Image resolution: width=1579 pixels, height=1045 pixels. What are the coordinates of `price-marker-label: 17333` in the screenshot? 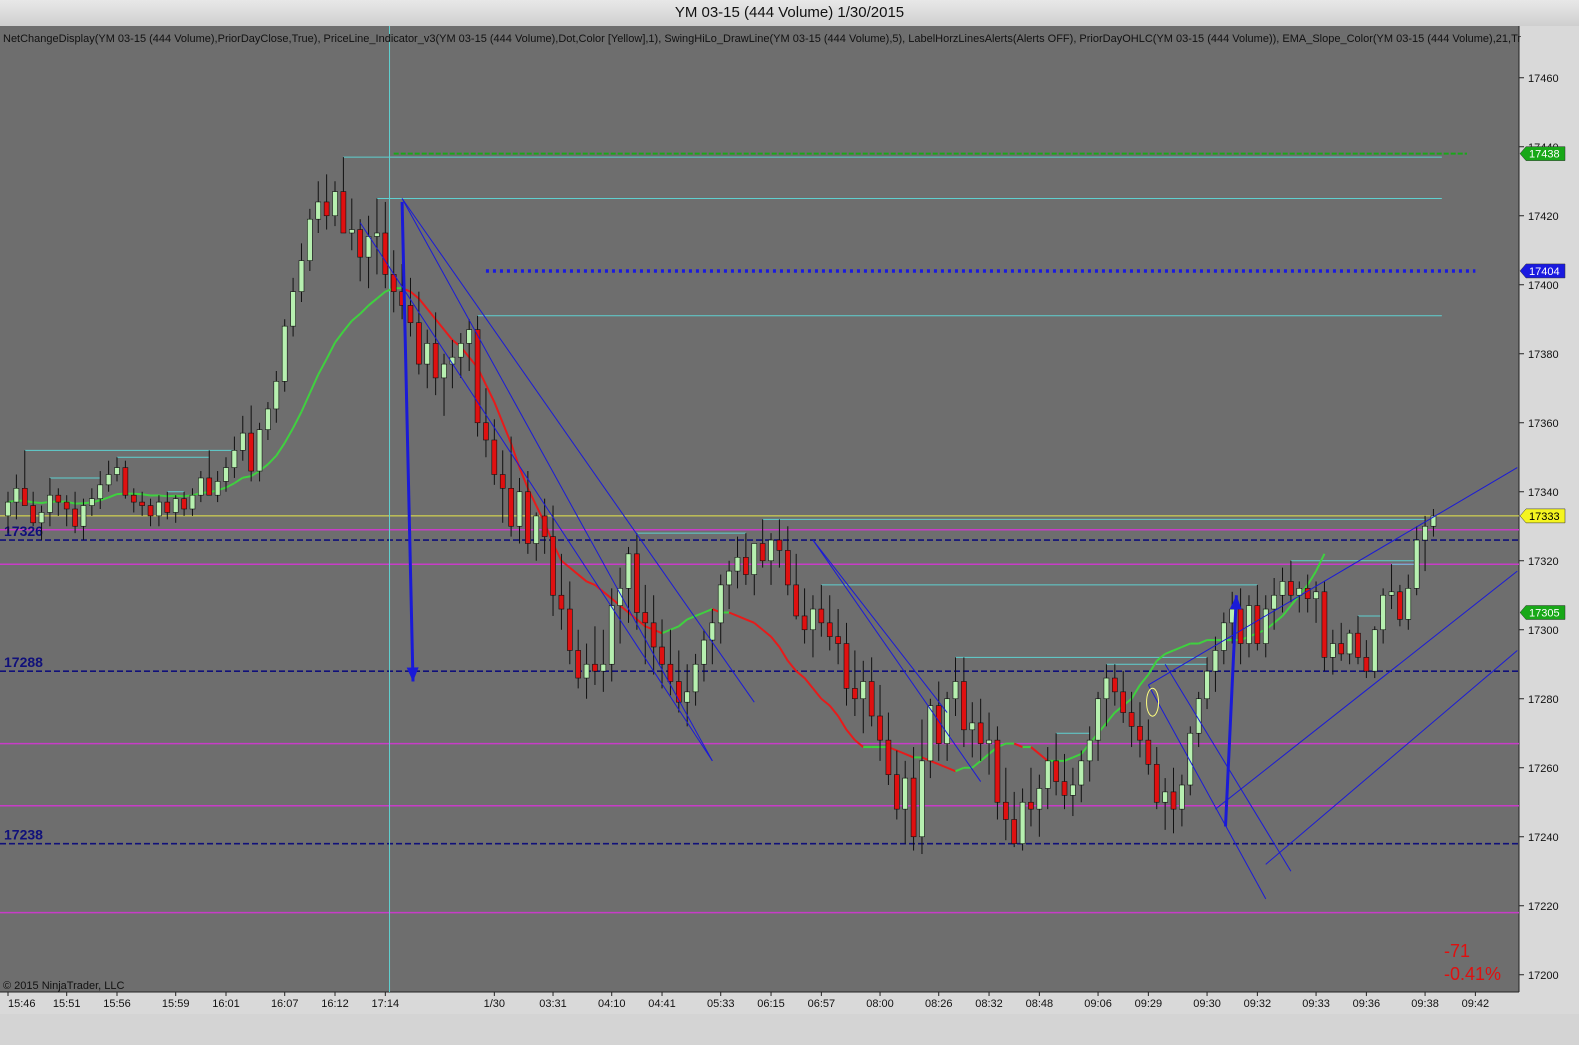 It's located at (1544, 517).